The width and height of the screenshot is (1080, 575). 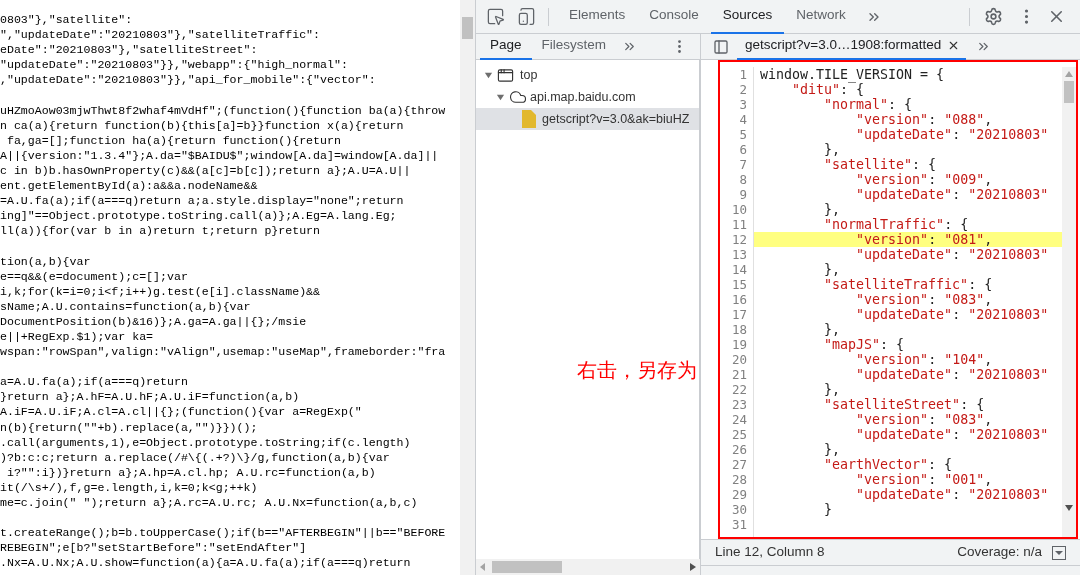 What do you see at coordinates (739, 269) in the screenshot?
I see `line-number: 14` at bounding box center [739, 269].